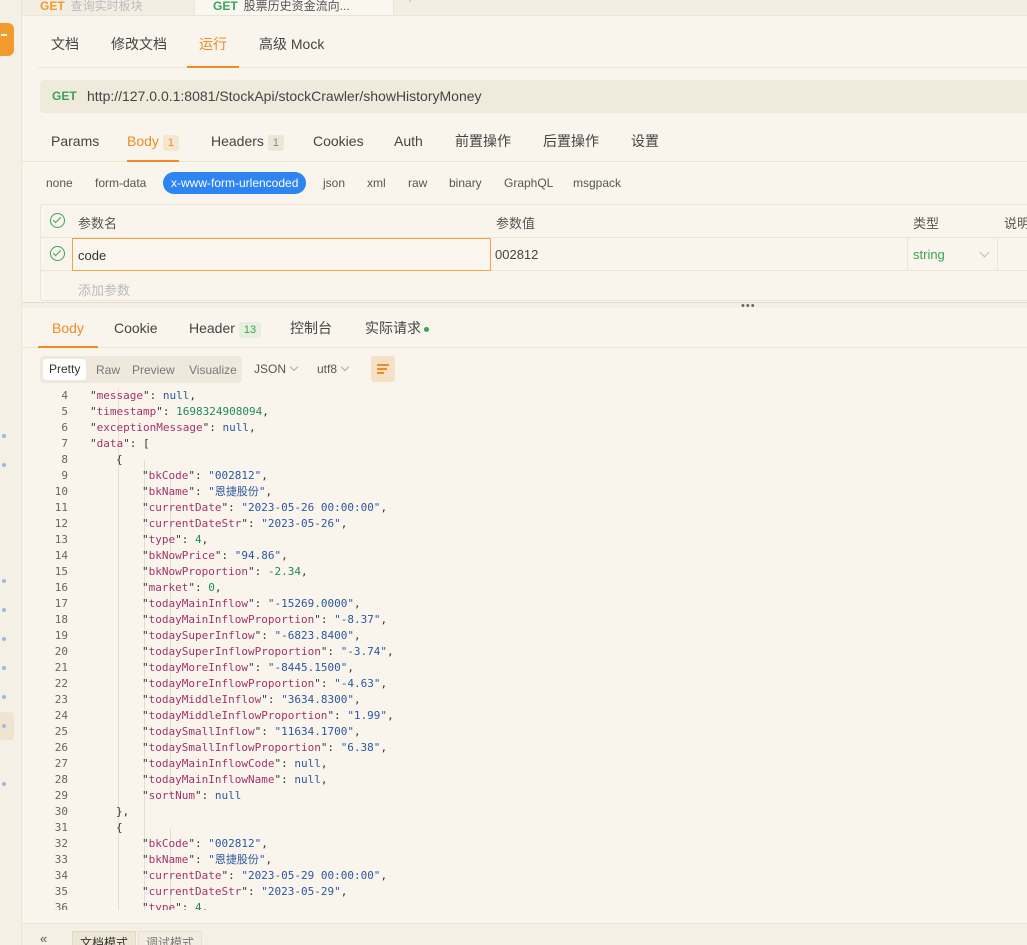 The height and width of the screenshot is (945, 1027). What do you see at coordinates (250, 330) in the screenshot?
I see `count-badge: 13` at bounding box center [250, 330].